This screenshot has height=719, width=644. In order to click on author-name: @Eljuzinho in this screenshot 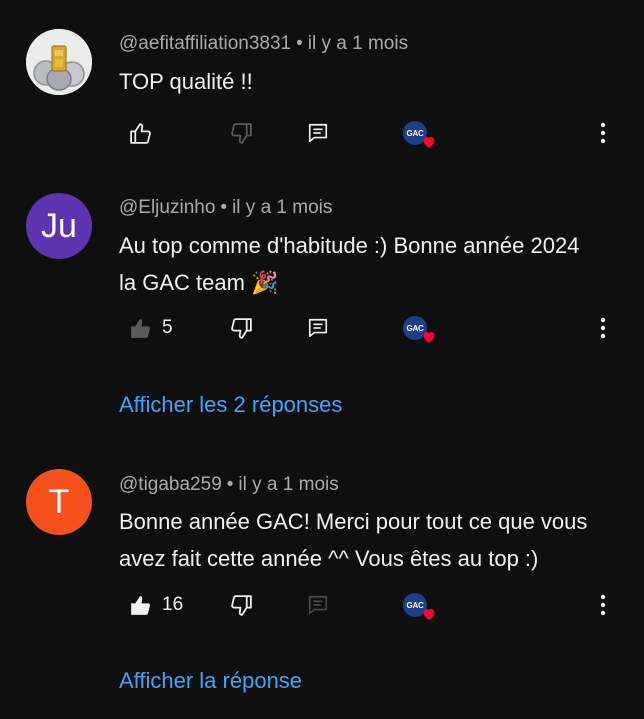, I will do `click(167, 207)`.